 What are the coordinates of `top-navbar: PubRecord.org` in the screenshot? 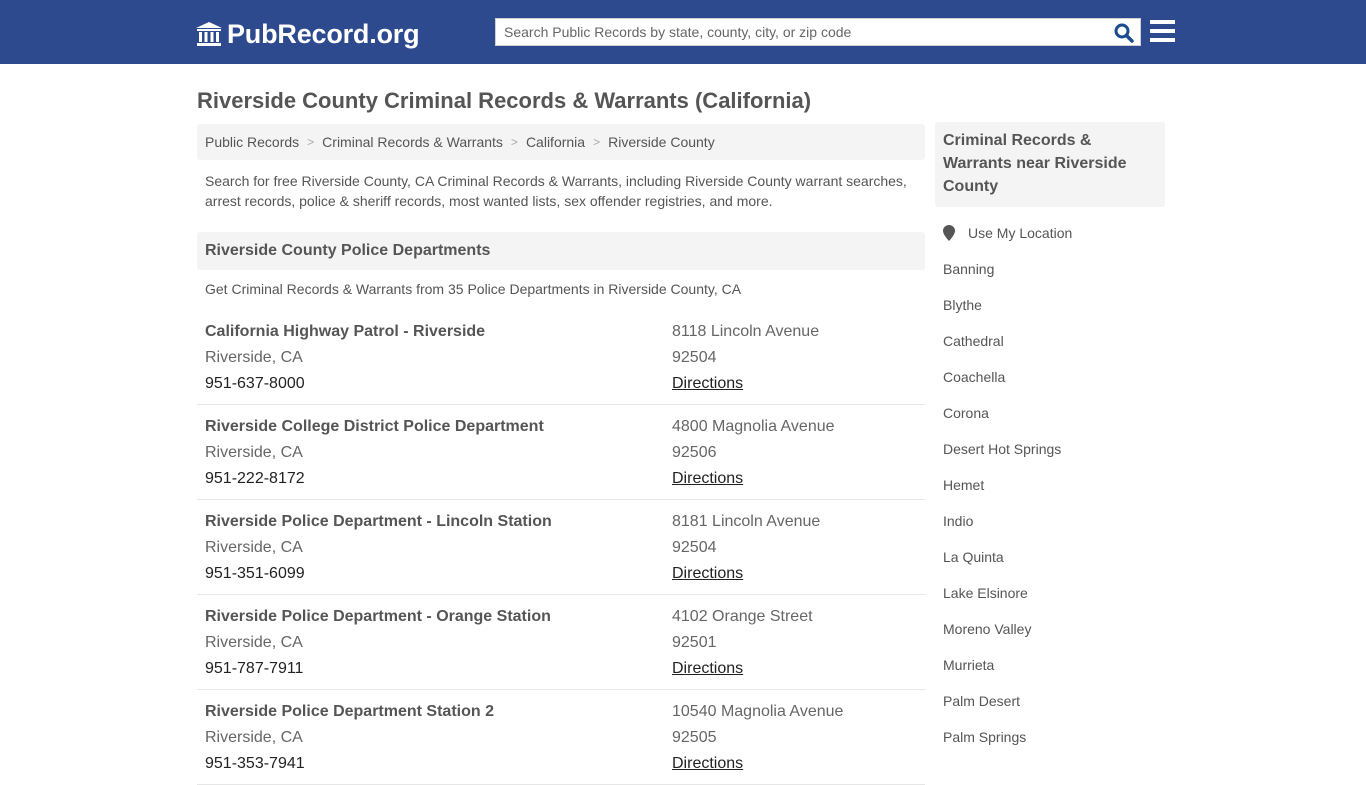 It's located at (683, 32).